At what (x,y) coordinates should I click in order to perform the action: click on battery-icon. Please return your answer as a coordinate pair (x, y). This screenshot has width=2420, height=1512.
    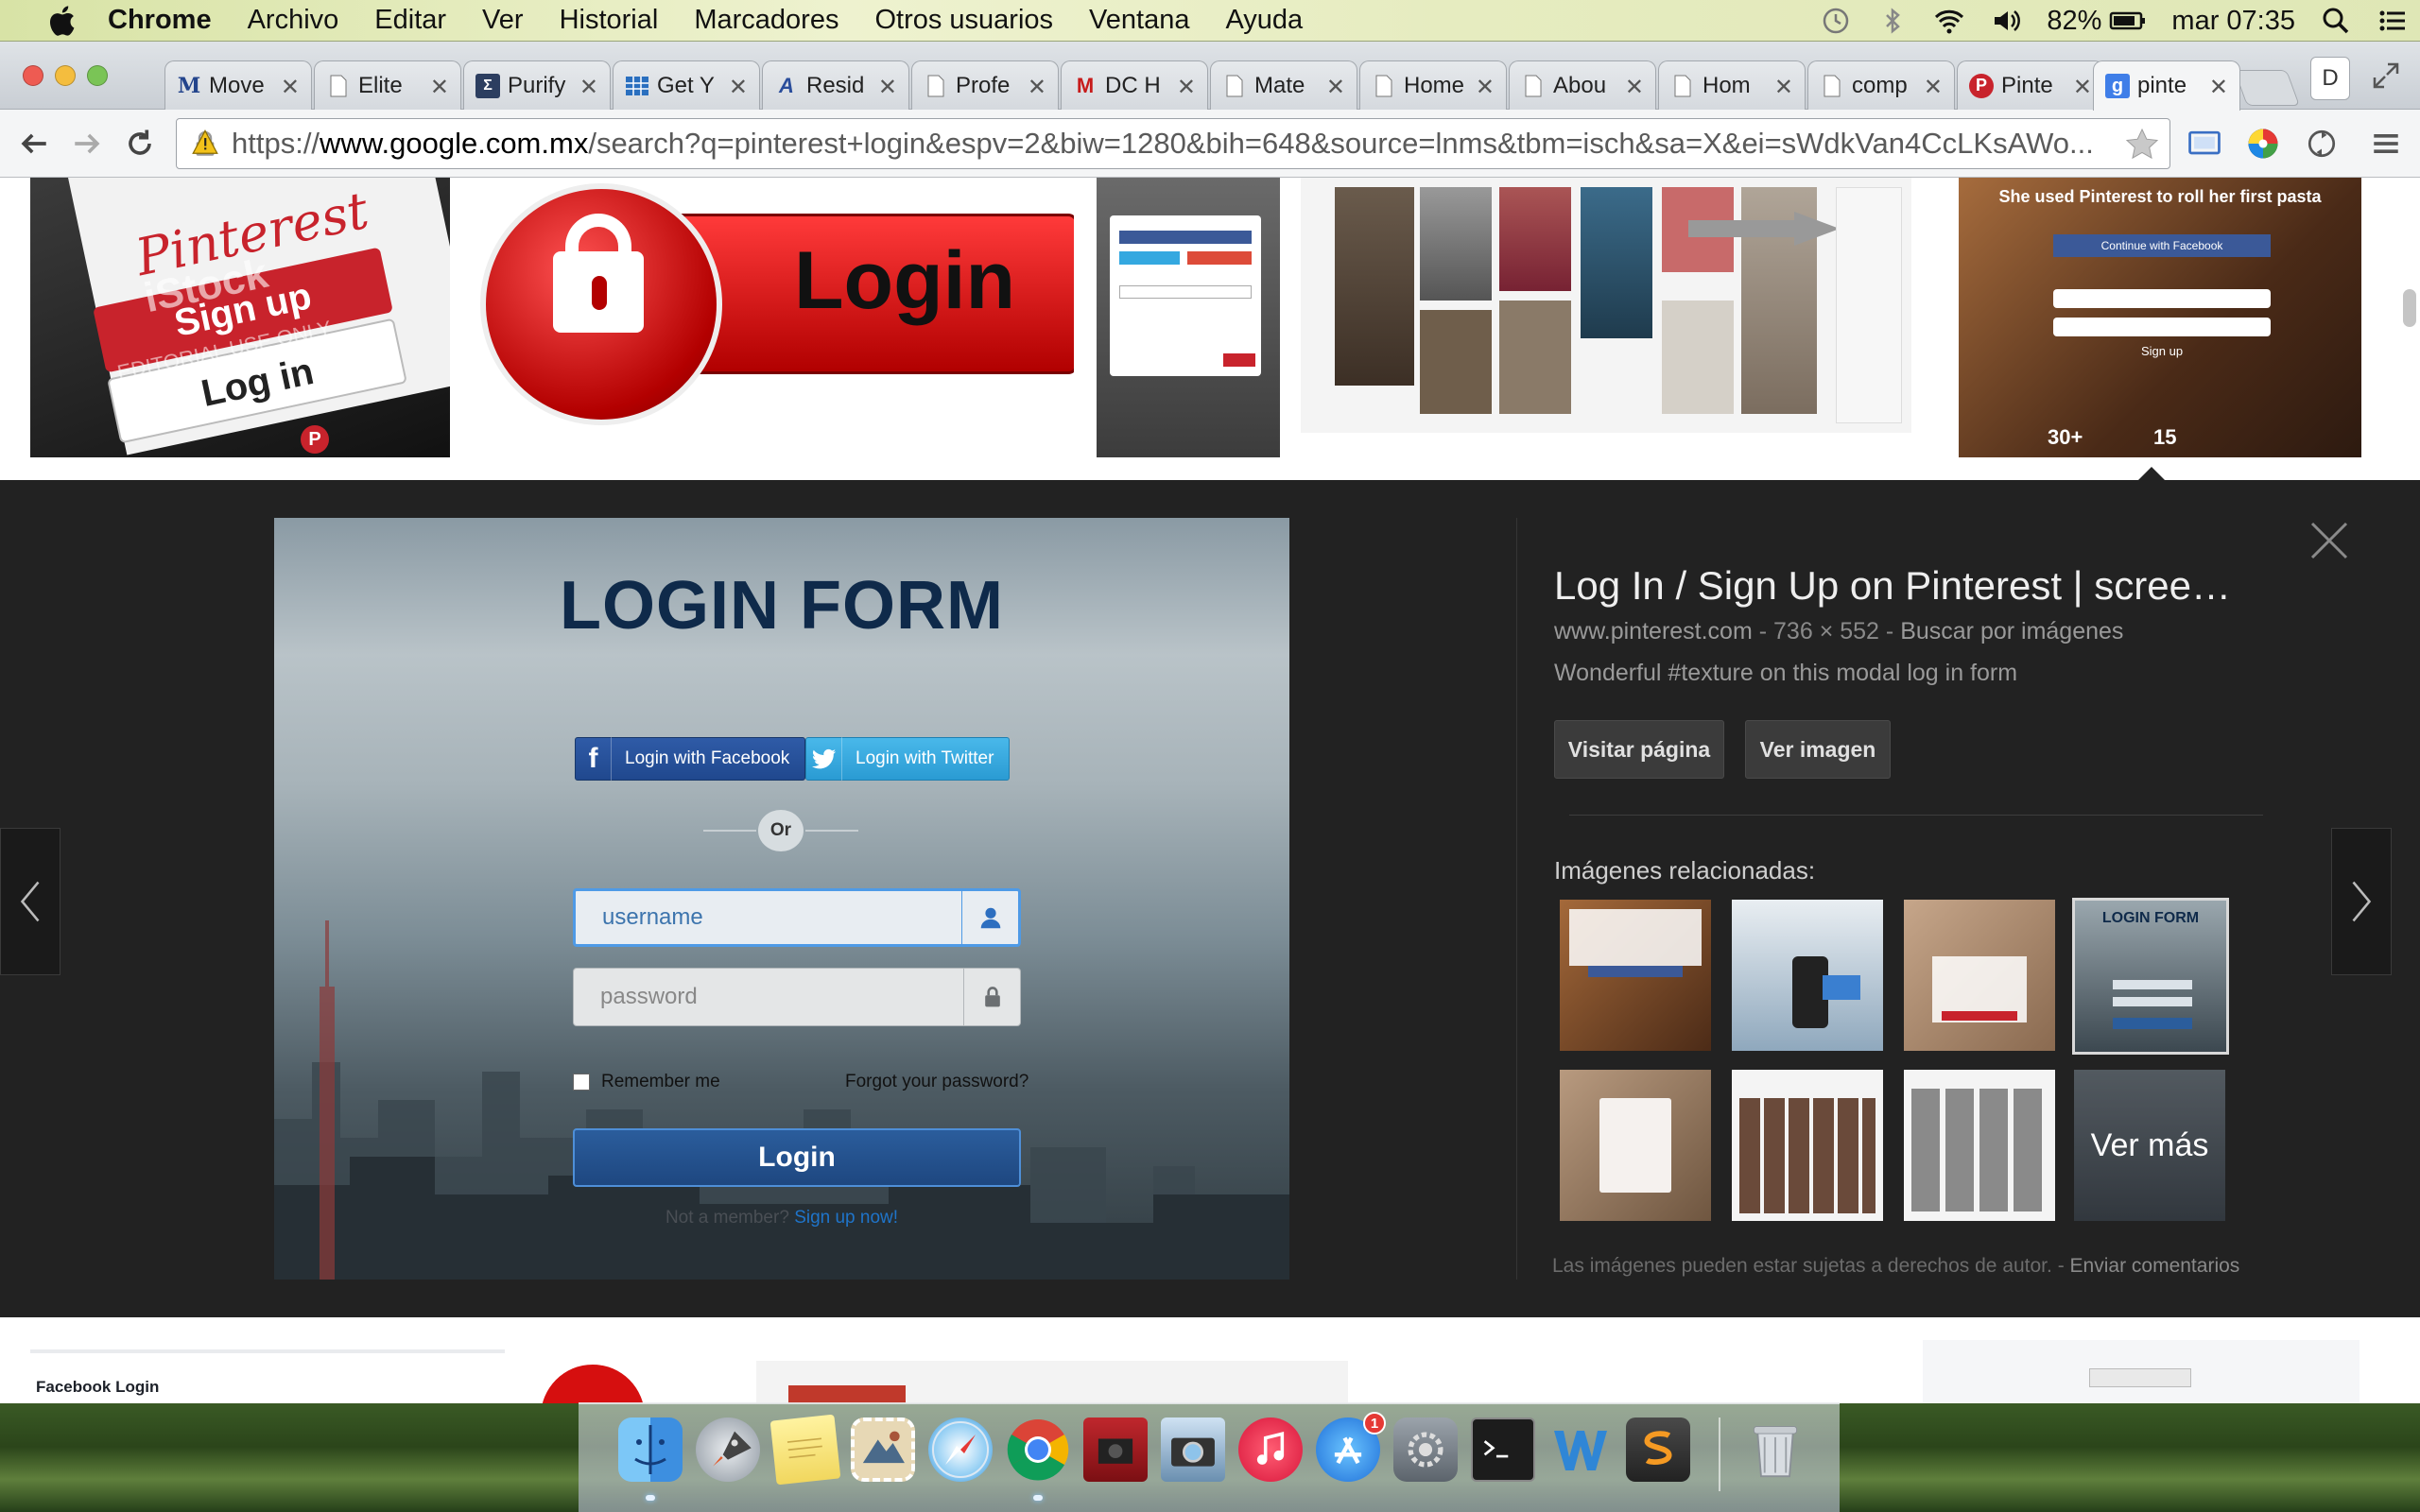
    Looking at the image, I should click on (2128, 21).